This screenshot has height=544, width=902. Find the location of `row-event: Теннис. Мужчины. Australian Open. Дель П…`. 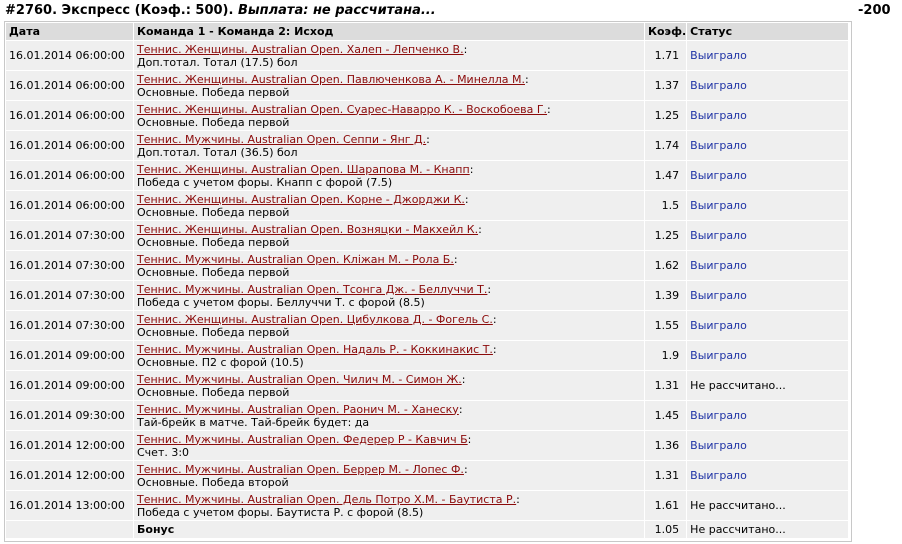

row-event: Теннис. Мужчины. Australian Open. Дель П… is located at coordinates (389, 499).